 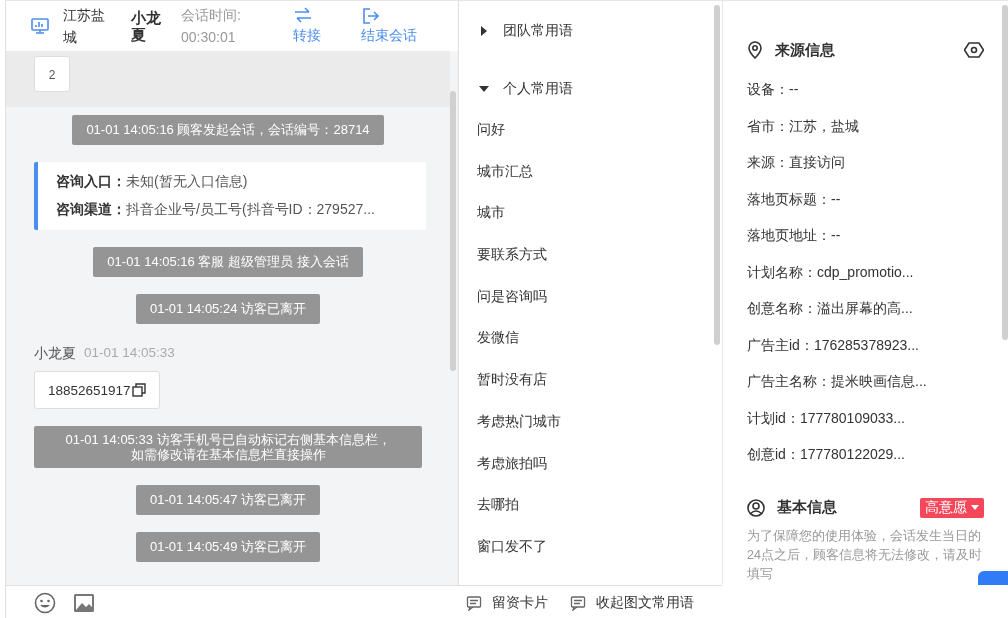 What do you see at coordinates (228, 447) in the screenshot?
I see `system-message: 01-01 14:05:33 访客手机号已自动标记右侧基本信息栏，如需修改请在基本信息栏直接操作` at bounding box center [228, 447].